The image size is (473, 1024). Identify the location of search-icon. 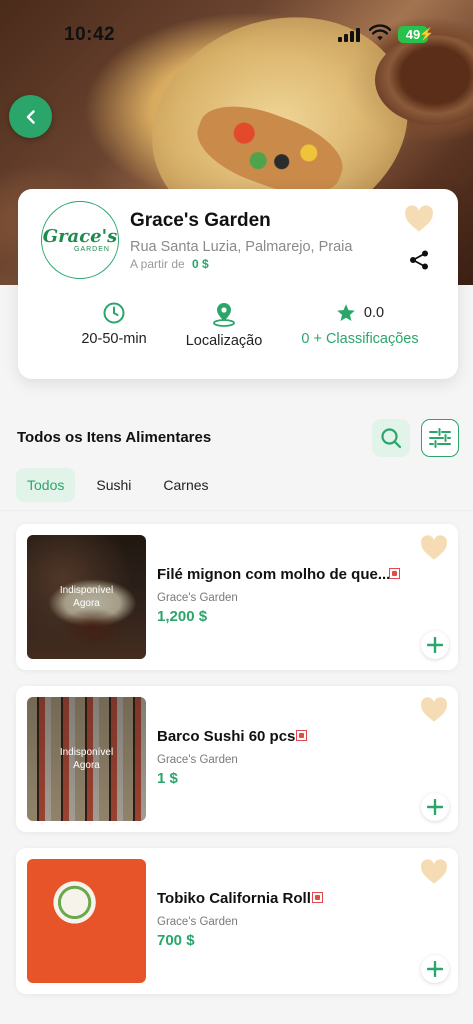
(391, 438).